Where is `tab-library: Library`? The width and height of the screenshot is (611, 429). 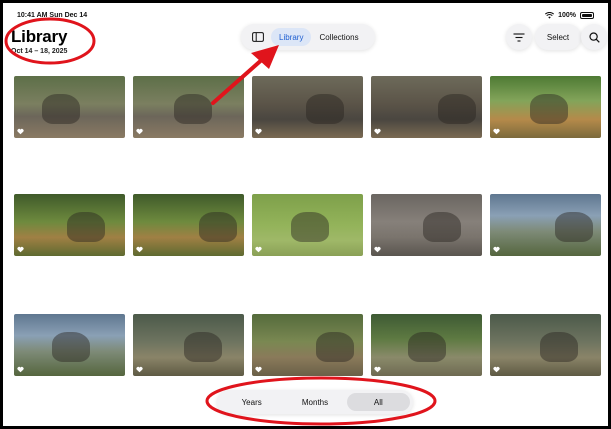
tab-library: Library is located at coordinates (291, 37).